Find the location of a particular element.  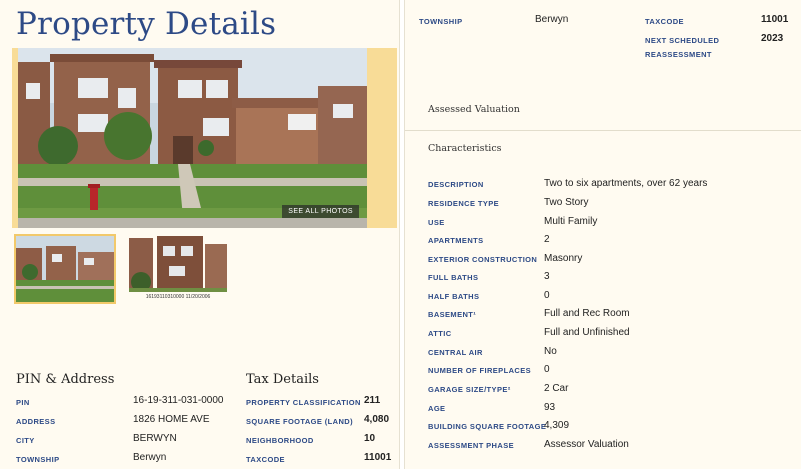

apartments-label: APARTMENTS is located at coordinates (456, 240).